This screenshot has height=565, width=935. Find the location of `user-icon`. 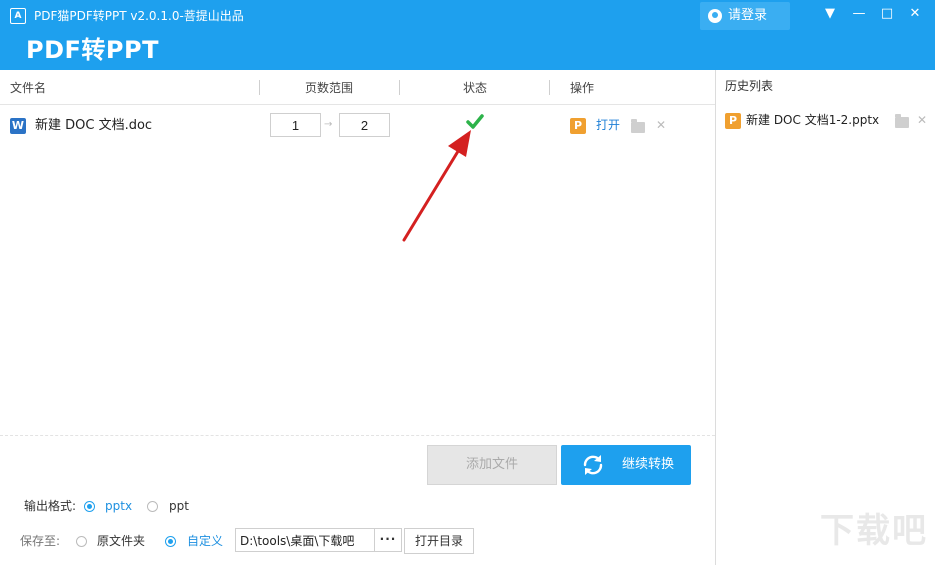

user-icon is located at coordinates (715, 16).